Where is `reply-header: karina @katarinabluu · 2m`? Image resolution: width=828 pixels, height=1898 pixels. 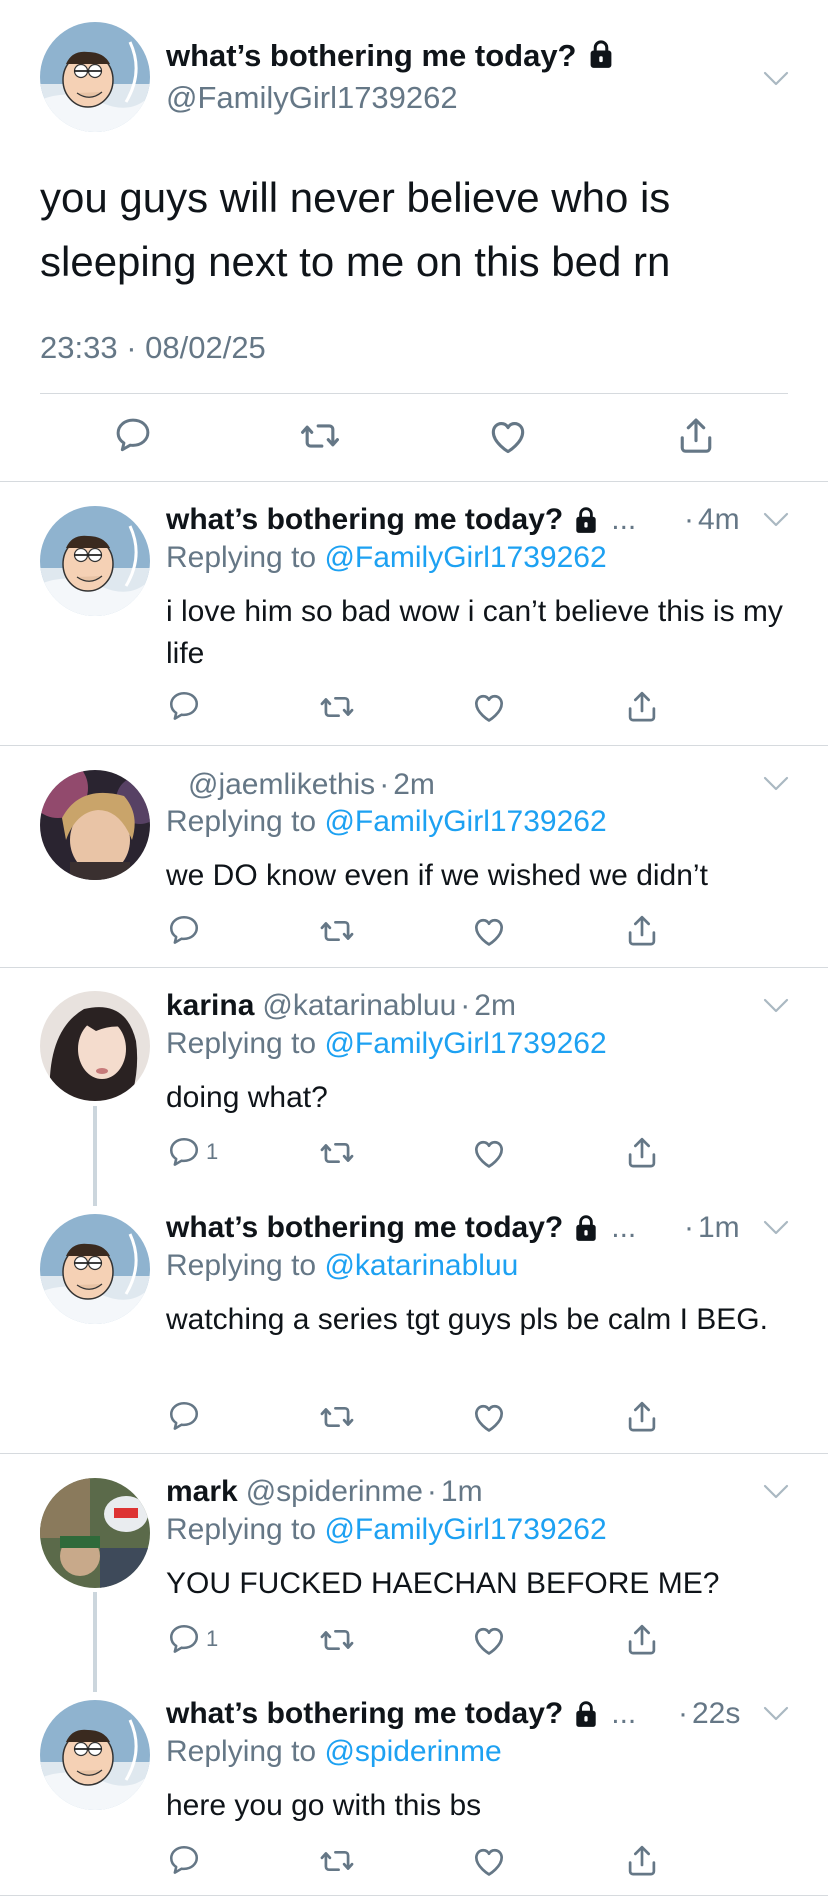 reply-header: karina @katarinabluu · 2m is located at coordinates (341, 1006).